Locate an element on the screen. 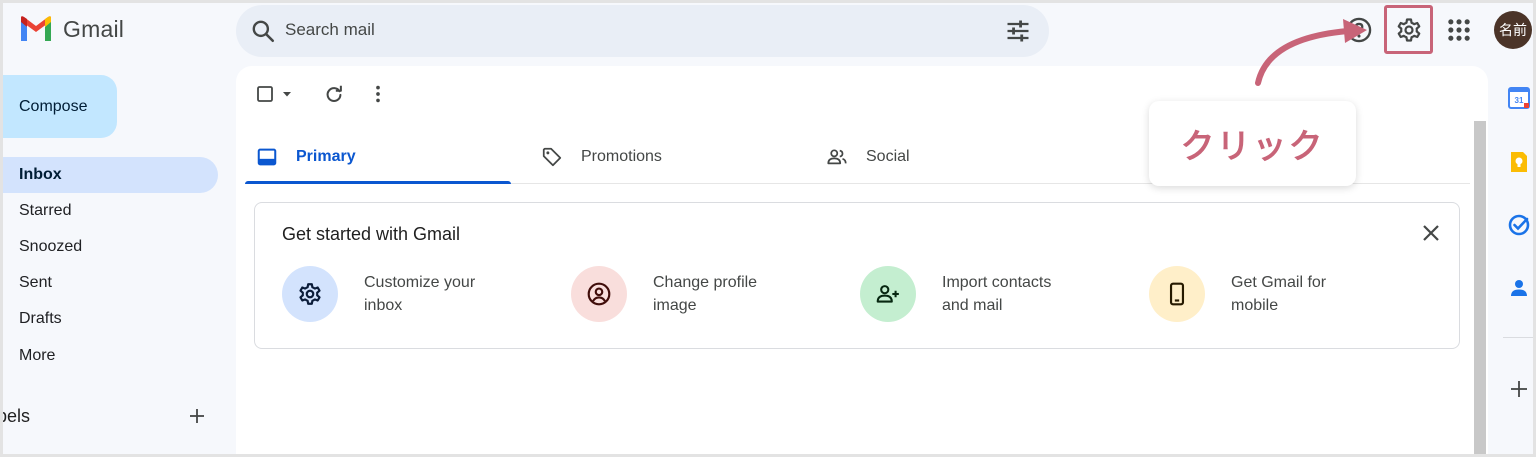 This screenshot has width=1536, height=457. search-options-icon is located at coordinates (1018, 31).